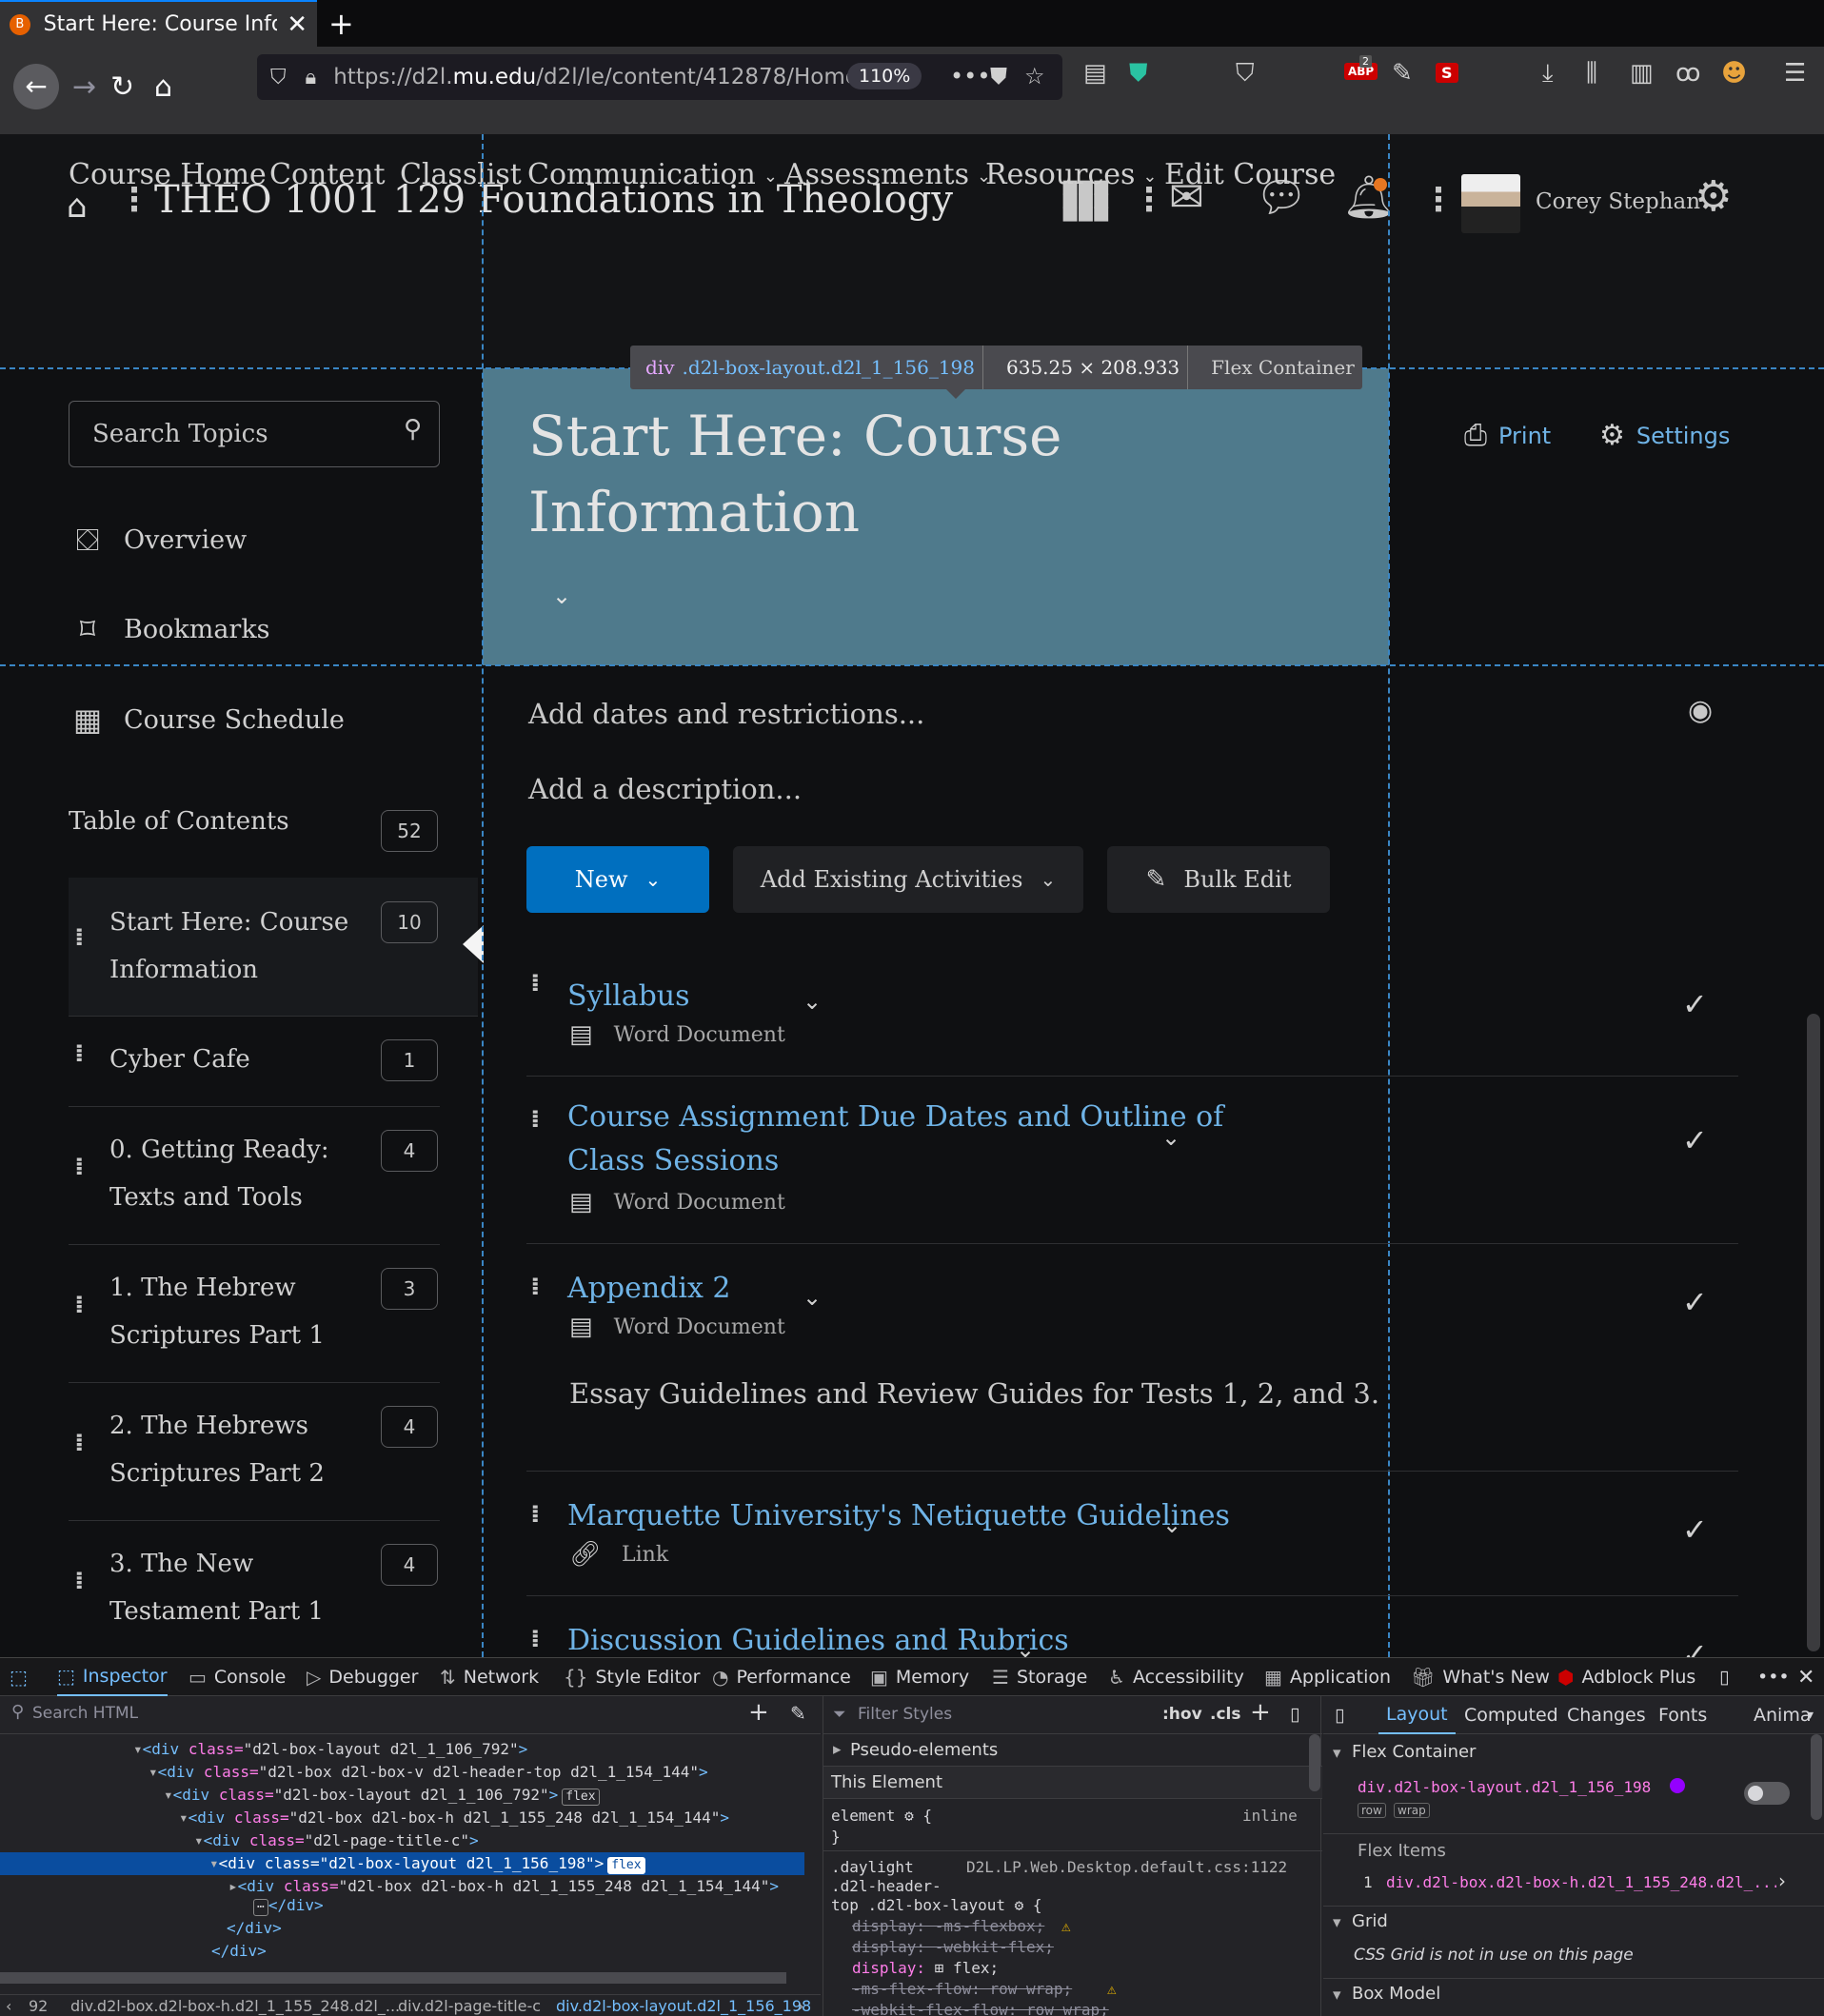  What do you see at coordinates (168, 175) in the screenshot?
I see `nav-course-home: Course Home` at bounding box center [168, 175].